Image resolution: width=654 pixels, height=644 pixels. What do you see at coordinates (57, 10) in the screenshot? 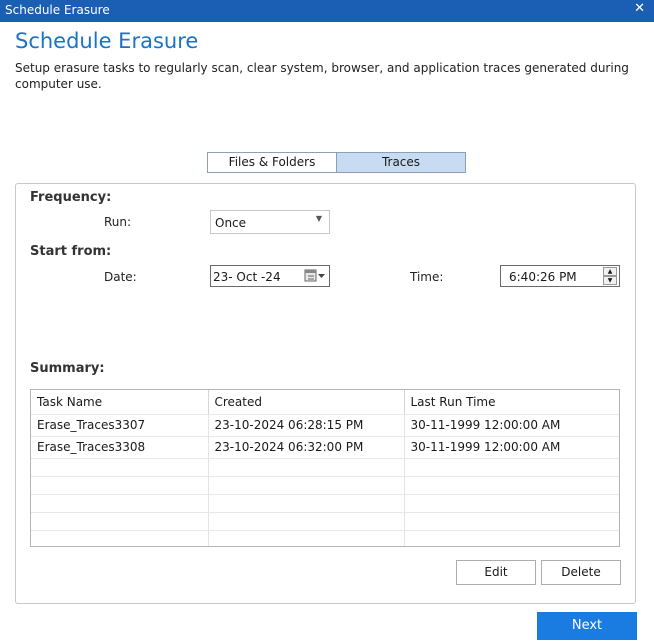
I see `window-title: Schedule Erasure` at bounding box center [57, 10].